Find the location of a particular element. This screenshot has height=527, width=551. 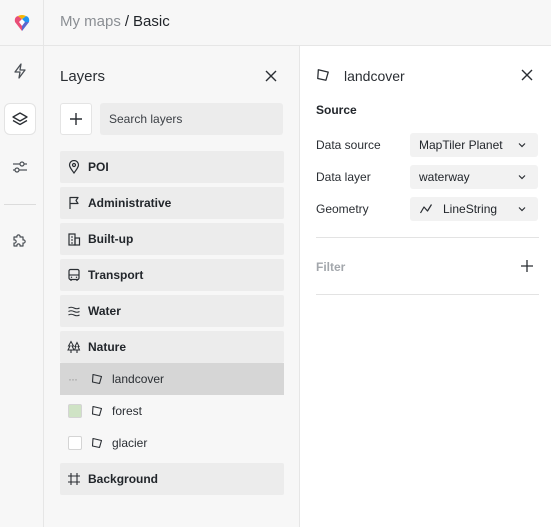

layer-landcover: ··· landcover is located at coordinates (172, 379).